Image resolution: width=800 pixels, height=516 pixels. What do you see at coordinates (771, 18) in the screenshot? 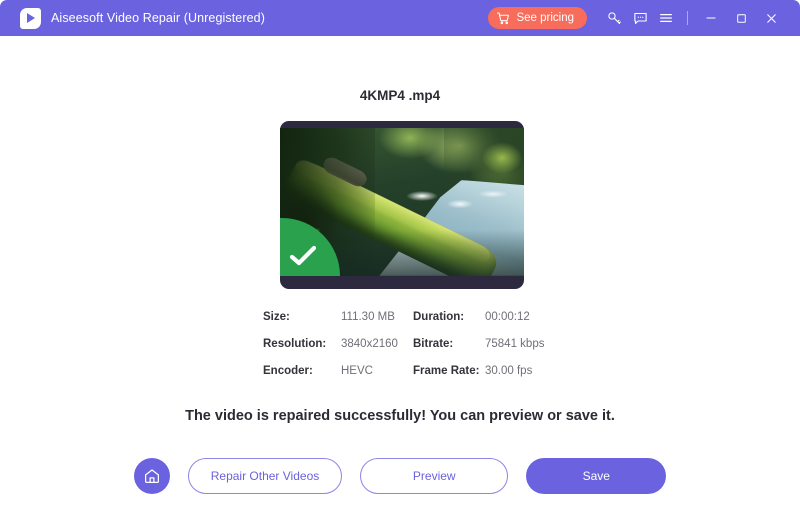
I see `close-icon` at bounding box center [771, 18].